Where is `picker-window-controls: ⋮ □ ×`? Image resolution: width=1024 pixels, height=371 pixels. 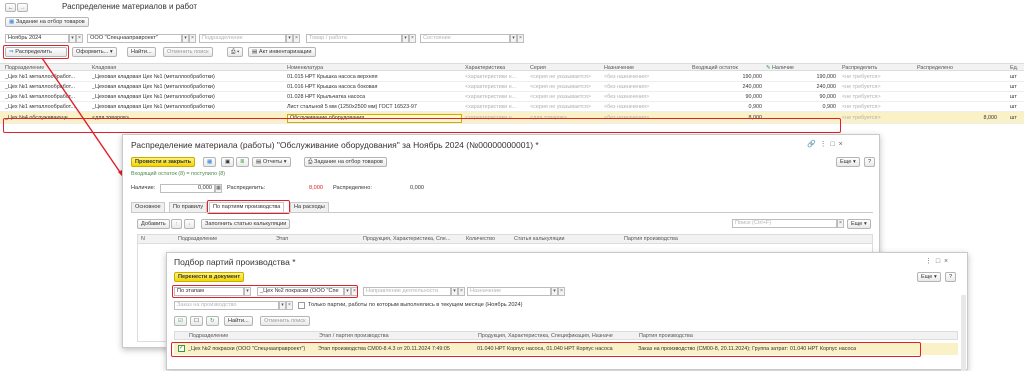 picker-window-controls: ⋮ □ × is located at coordinates (936, 261).